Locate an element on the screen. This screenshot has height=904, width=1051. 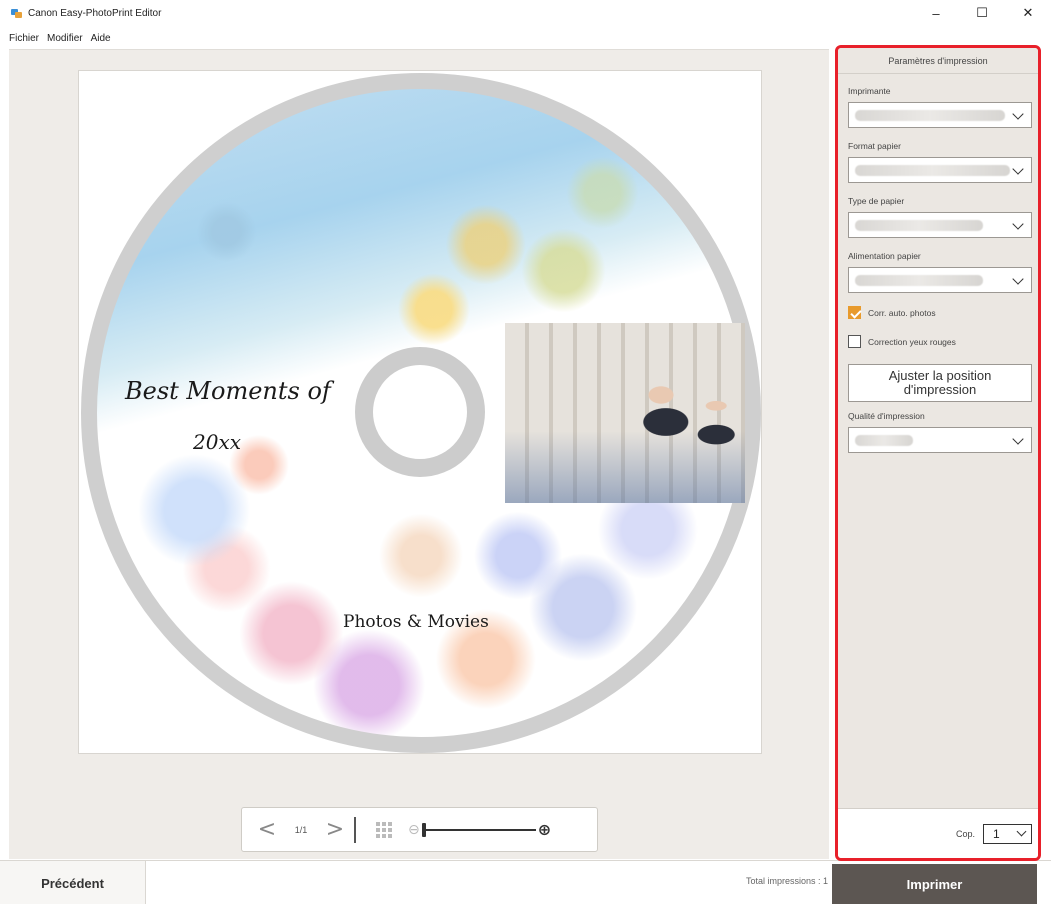
printer-value-blurred is located at coordinates (930, 115).